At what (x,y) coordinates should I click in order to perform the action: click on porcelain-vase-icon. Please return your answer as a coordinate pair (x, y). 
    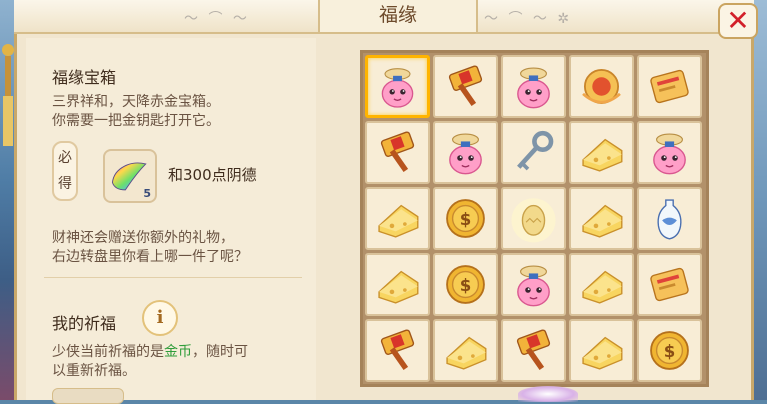
    Looking at the image, I should click on (669, 219).